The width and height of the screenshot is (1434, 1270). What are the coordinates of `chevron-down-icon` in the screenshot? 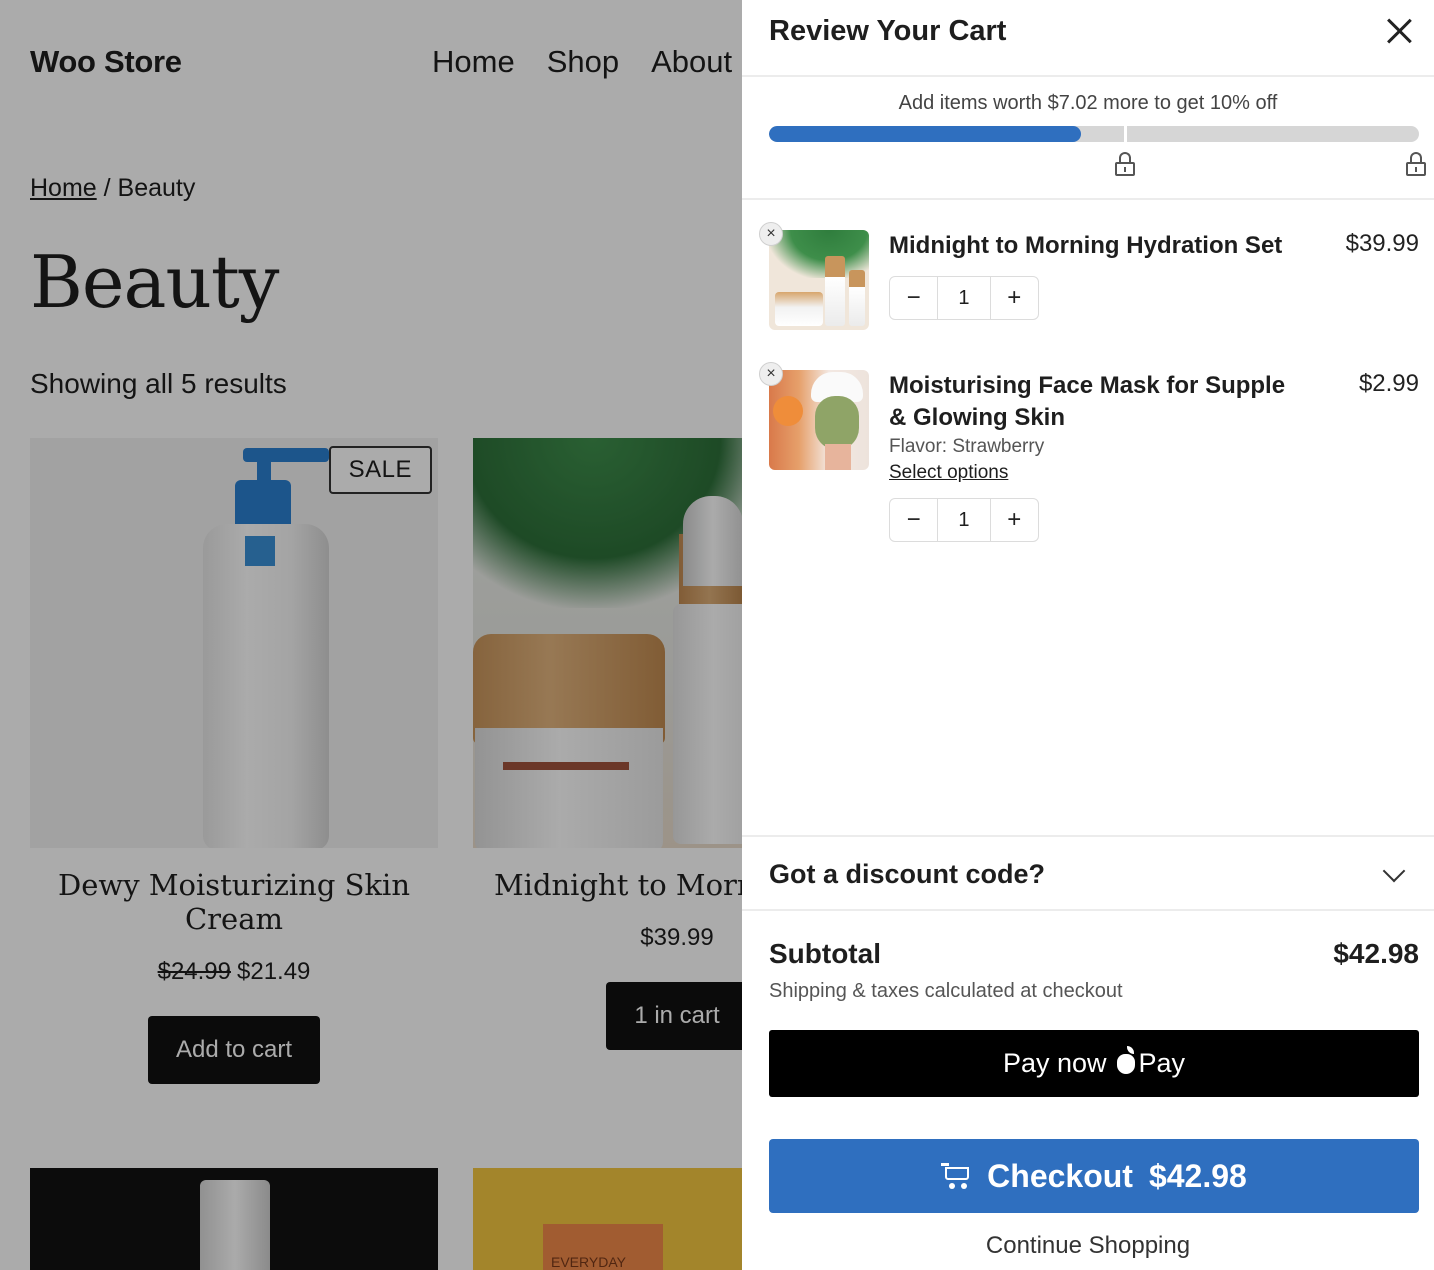 It's located at (1394, 871).